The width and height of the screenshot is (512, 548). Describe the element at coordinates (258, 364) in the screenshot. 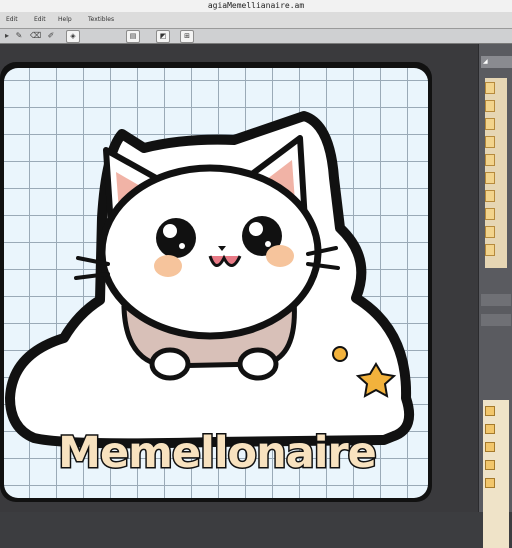

I see `right-paw` at that location.